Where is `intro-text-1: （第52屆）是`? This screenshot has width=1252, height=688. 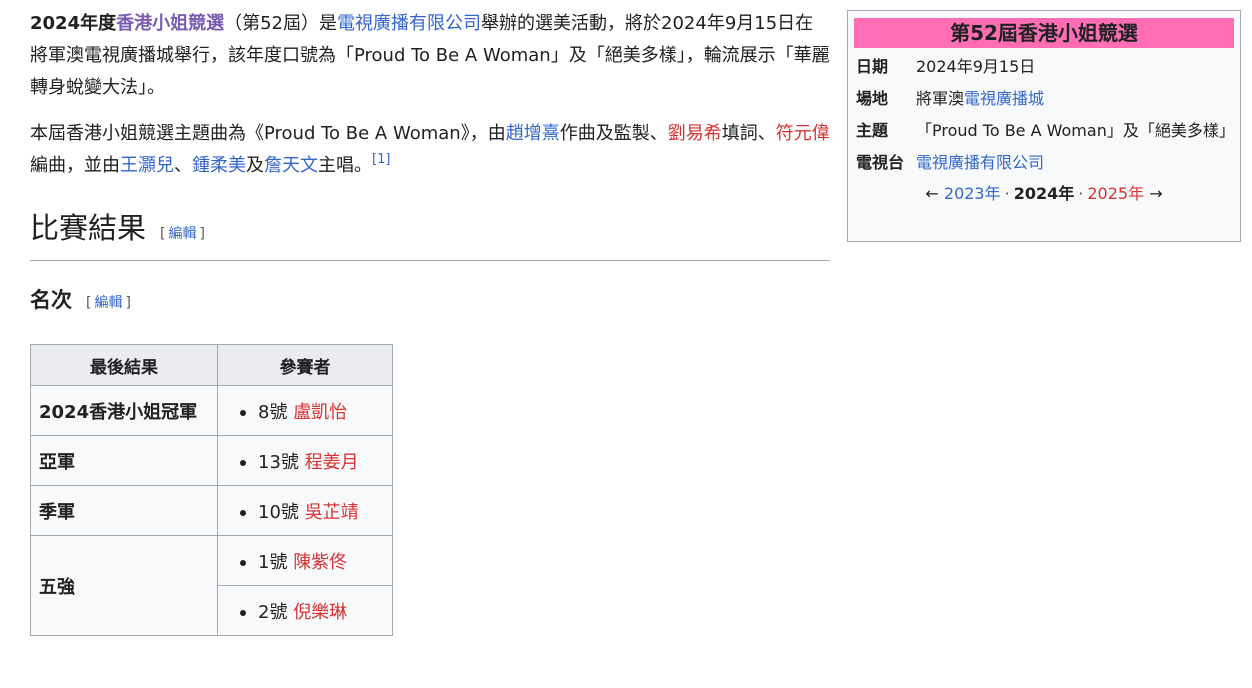 intro-text-1: （第52屆）是 is located at coordinates (281, 23).